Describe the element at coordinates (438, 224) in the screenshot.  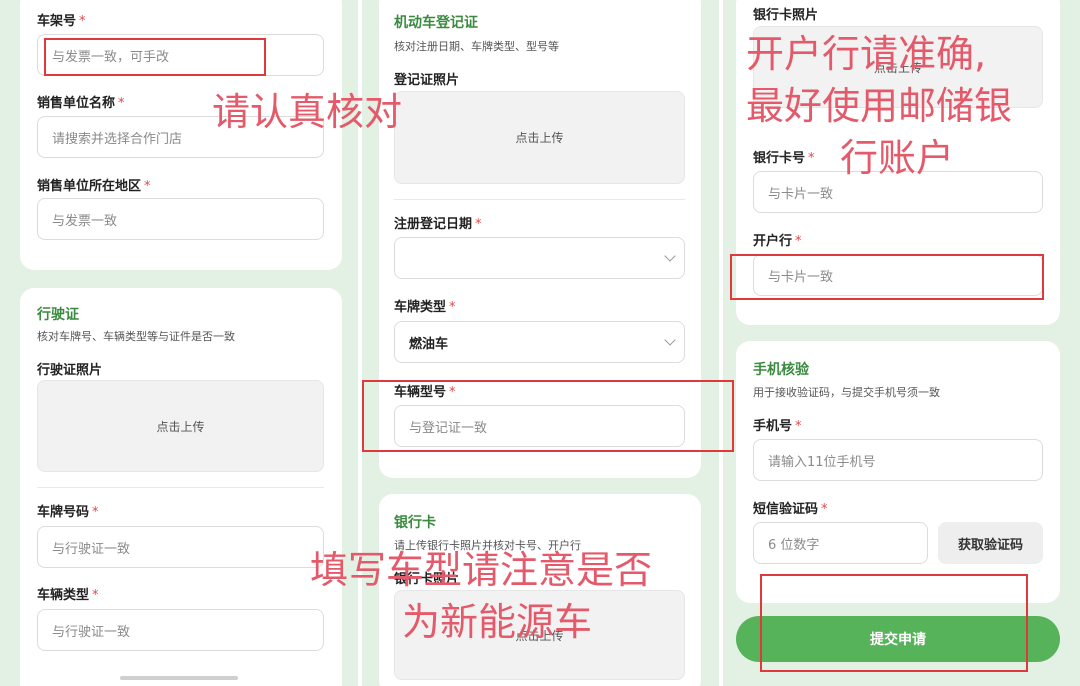
I see `registration-date-label: 注册登记日期 *` at that location.